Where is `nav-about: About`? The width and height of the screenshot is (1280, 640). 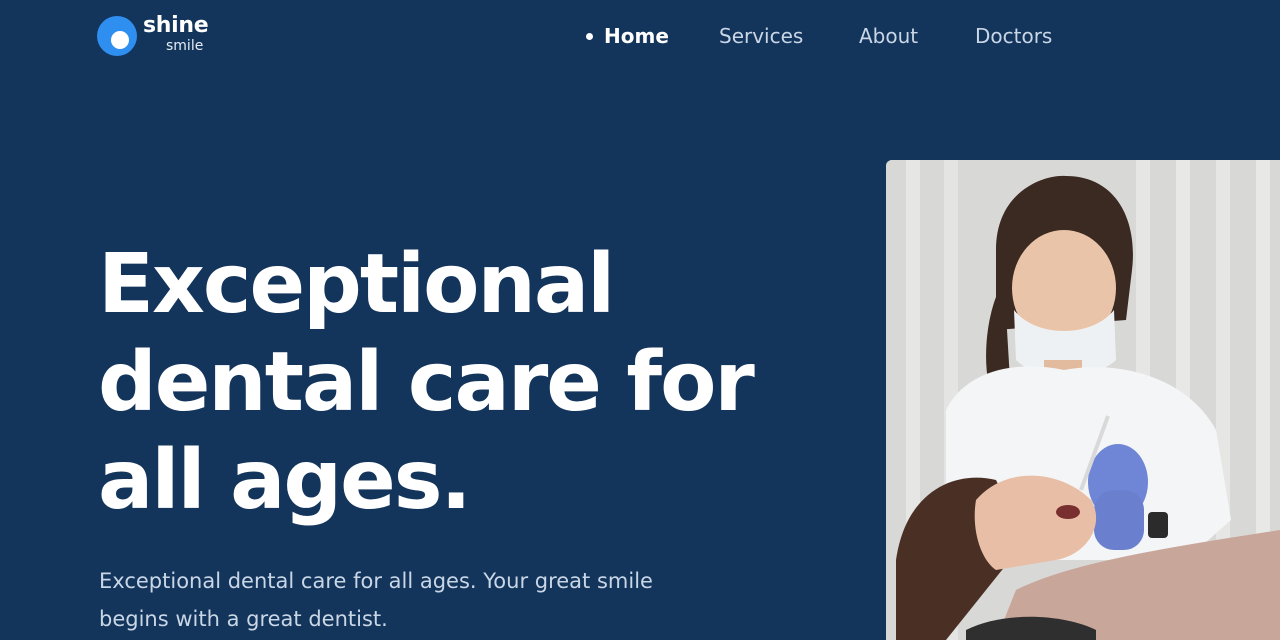
nav-about: About is located at coordinates (888, 36).